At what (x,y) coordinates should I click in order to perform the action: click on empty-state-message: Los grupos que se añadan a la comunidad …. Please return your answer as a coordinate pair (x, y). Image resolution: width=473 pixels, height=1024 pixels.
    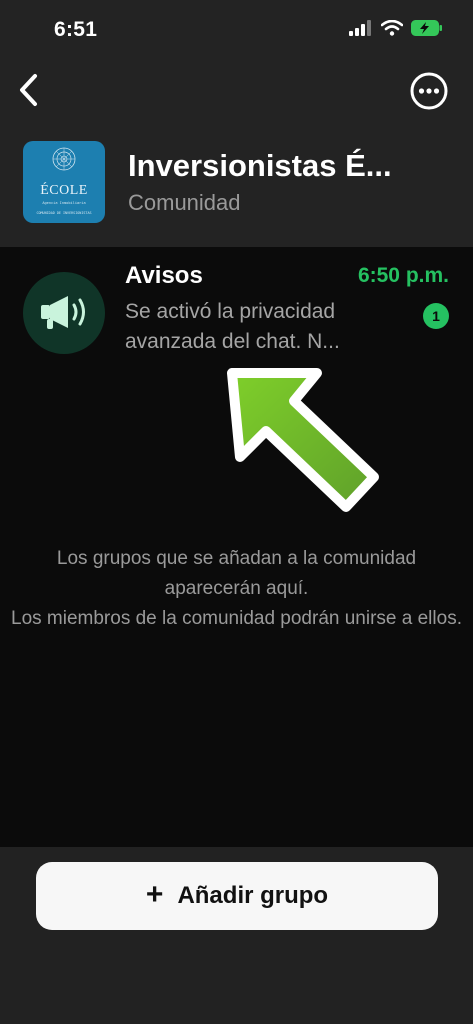
    Looking at the image, I should click on (236, 589).